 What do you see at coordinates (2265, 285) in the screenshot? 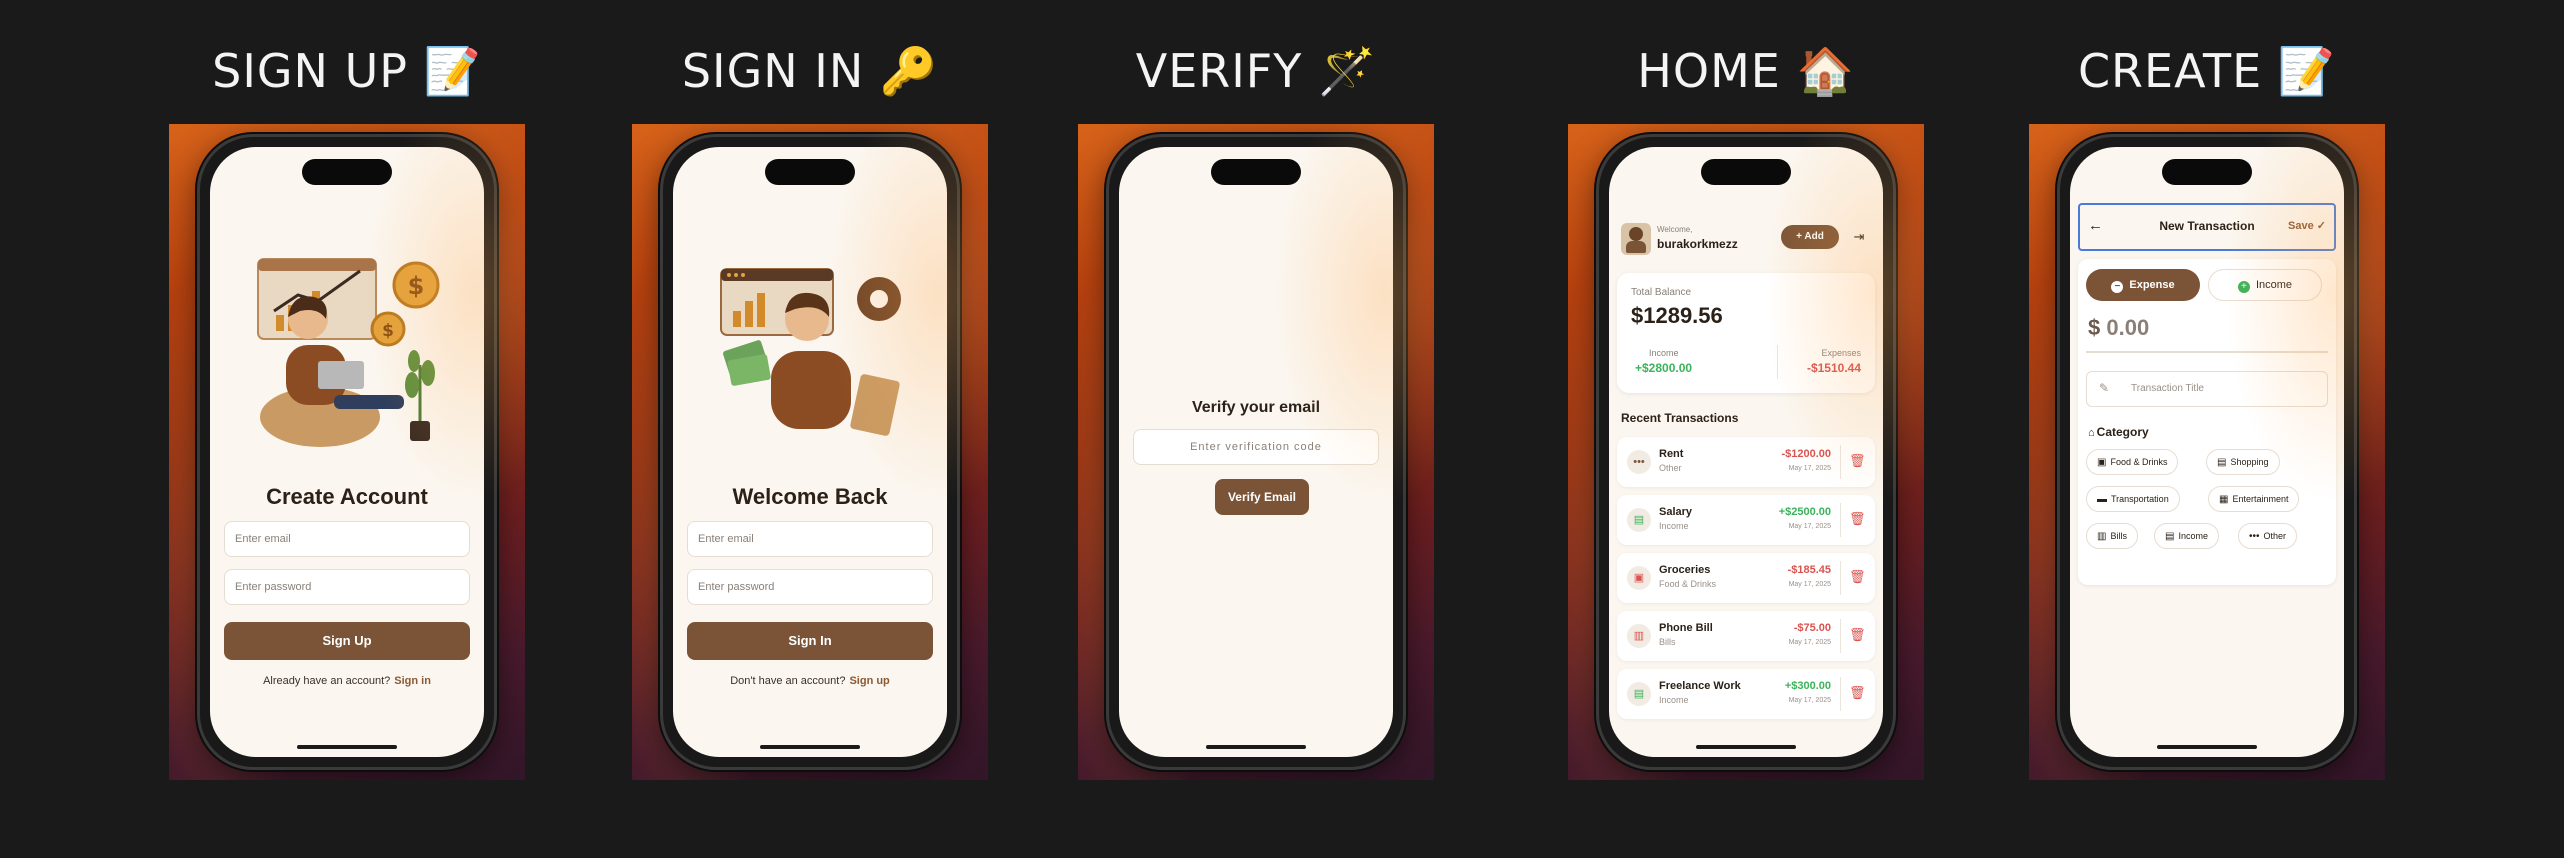
I see `income-toggle: + Income` at bounding box center [2265, 285].